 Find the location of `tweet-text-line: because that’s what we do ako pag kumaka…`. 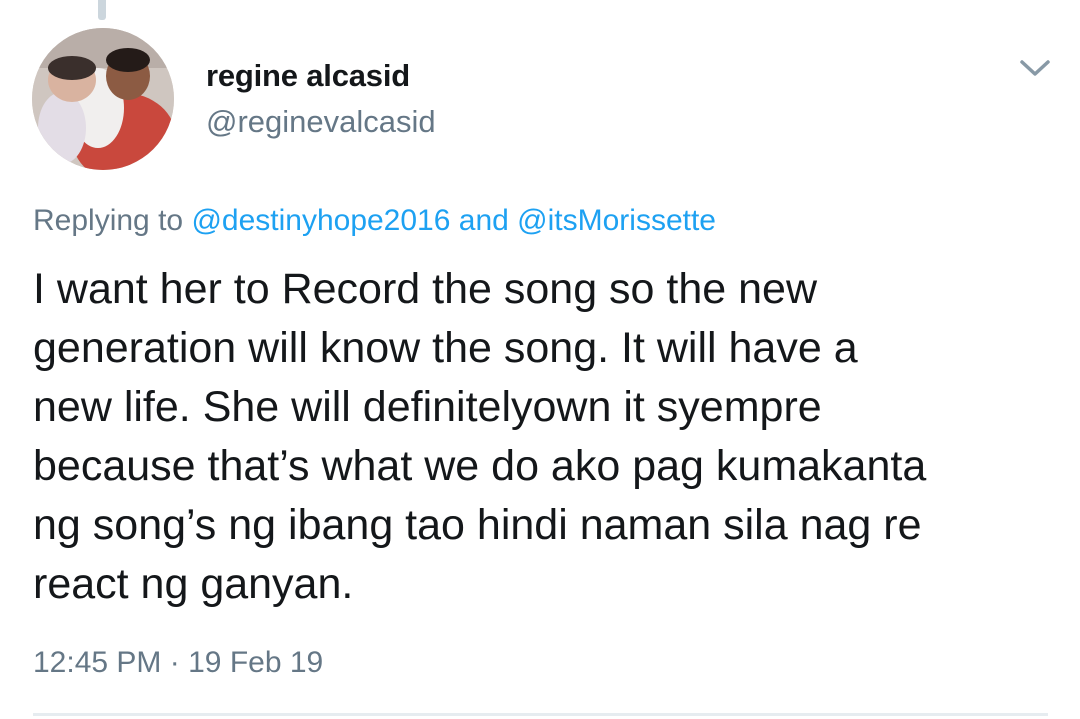

tweet-text-line: because that’s what we do ako pag kumaka… is located at coordinates (480, 466).